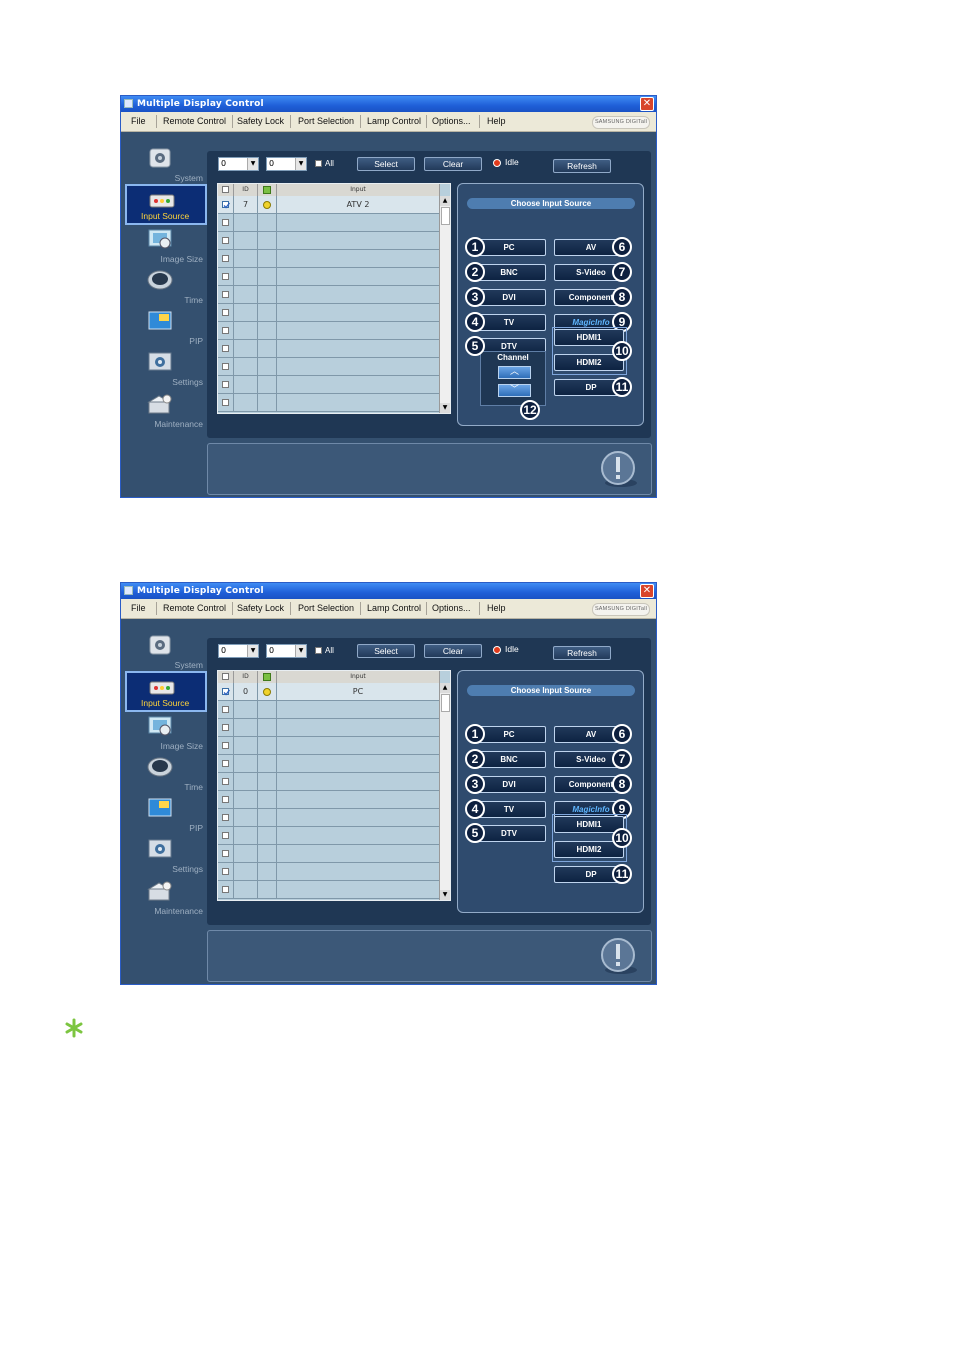 The height and width of the screenshot is (1350, 954). I want to click on close-icon: ✕, so click(647, 591).